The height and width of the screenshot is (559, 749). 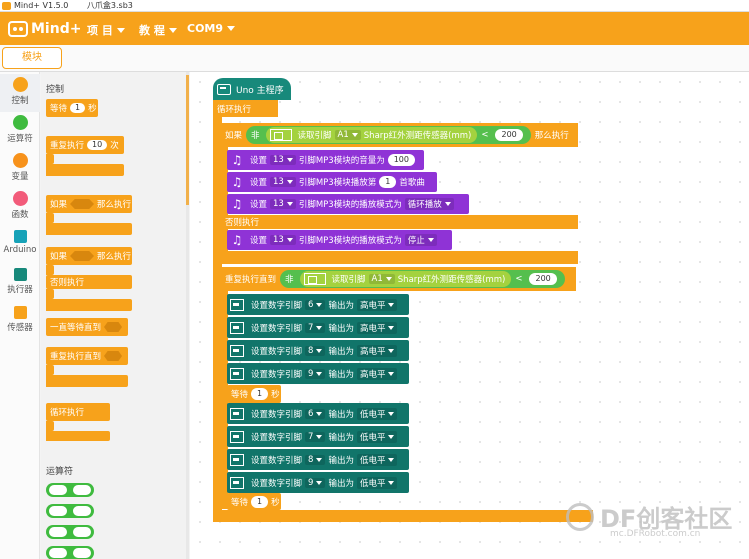 I want to click on if-label: 如果, so click(x=234, y=136).